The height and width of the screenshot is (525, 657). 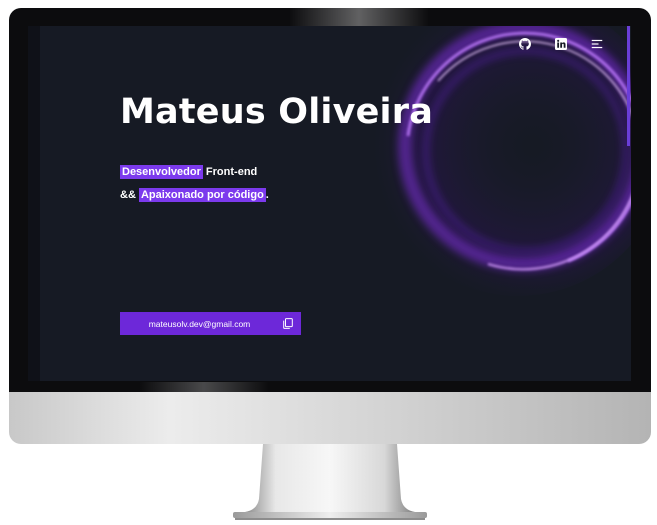 What do you see at coordinates (628, 86) in the screenshot?
I see `scrollbar` at bounding box center [628, 86].